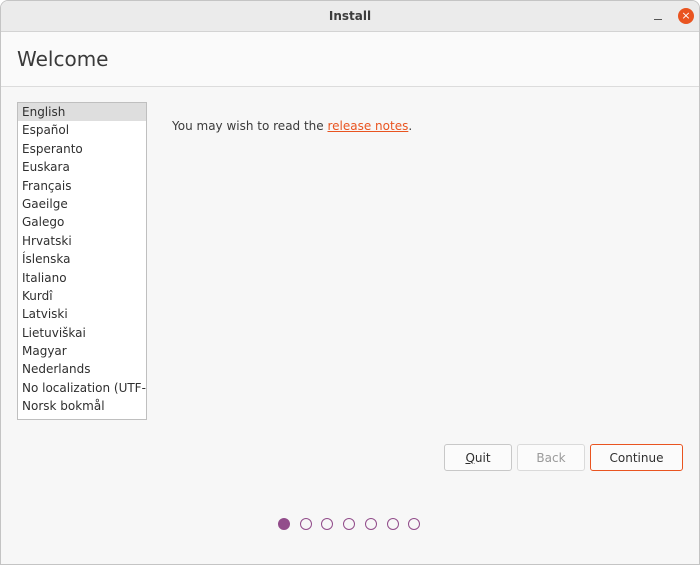  What do you see at coordinates (82, 204) in the screenshot?
I see `language-item: Gaeilge` at bounding box center [82, 204].